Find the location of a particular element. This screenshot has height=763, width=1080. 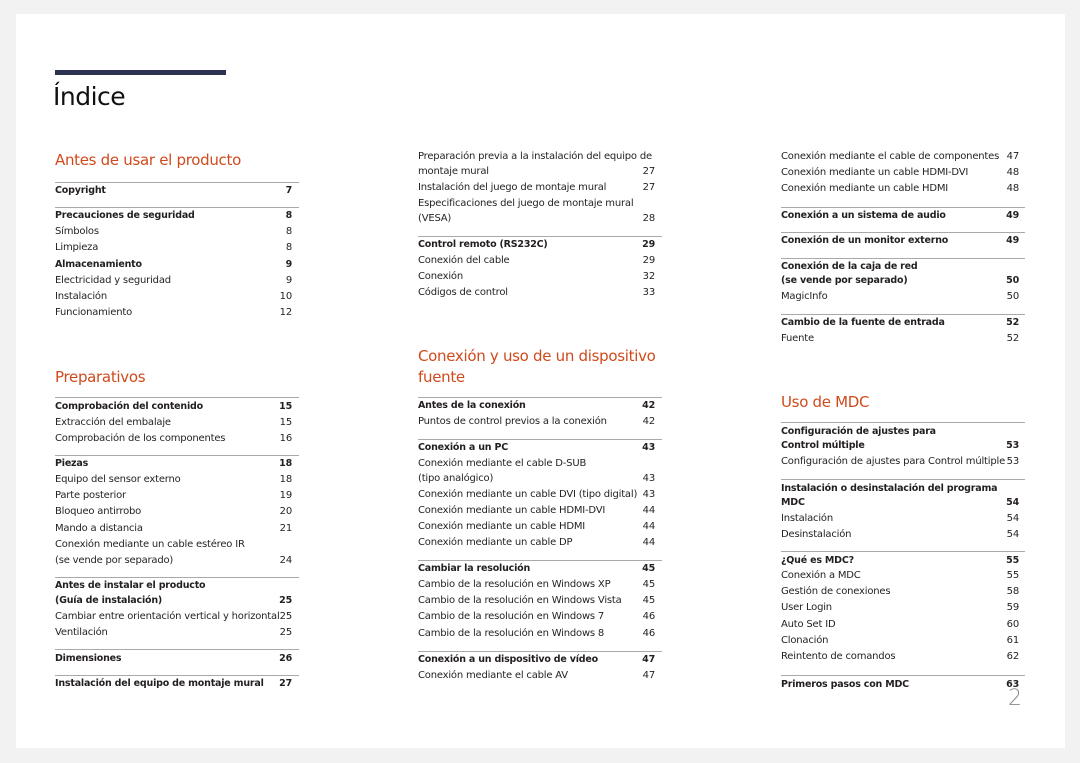

toc-entry: Precauciones de seguridad 8 is located at coordinates (173, 216).